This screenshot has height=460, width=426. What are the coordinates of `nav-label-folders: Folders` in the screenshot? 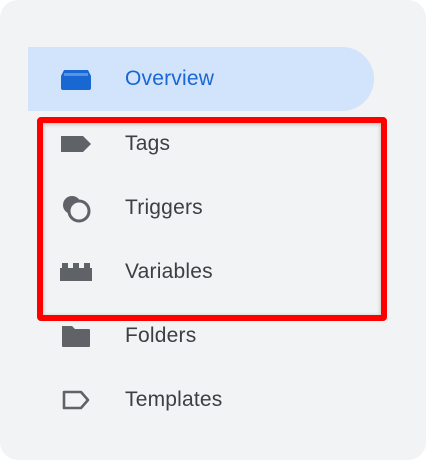 It's located at (161, 335).